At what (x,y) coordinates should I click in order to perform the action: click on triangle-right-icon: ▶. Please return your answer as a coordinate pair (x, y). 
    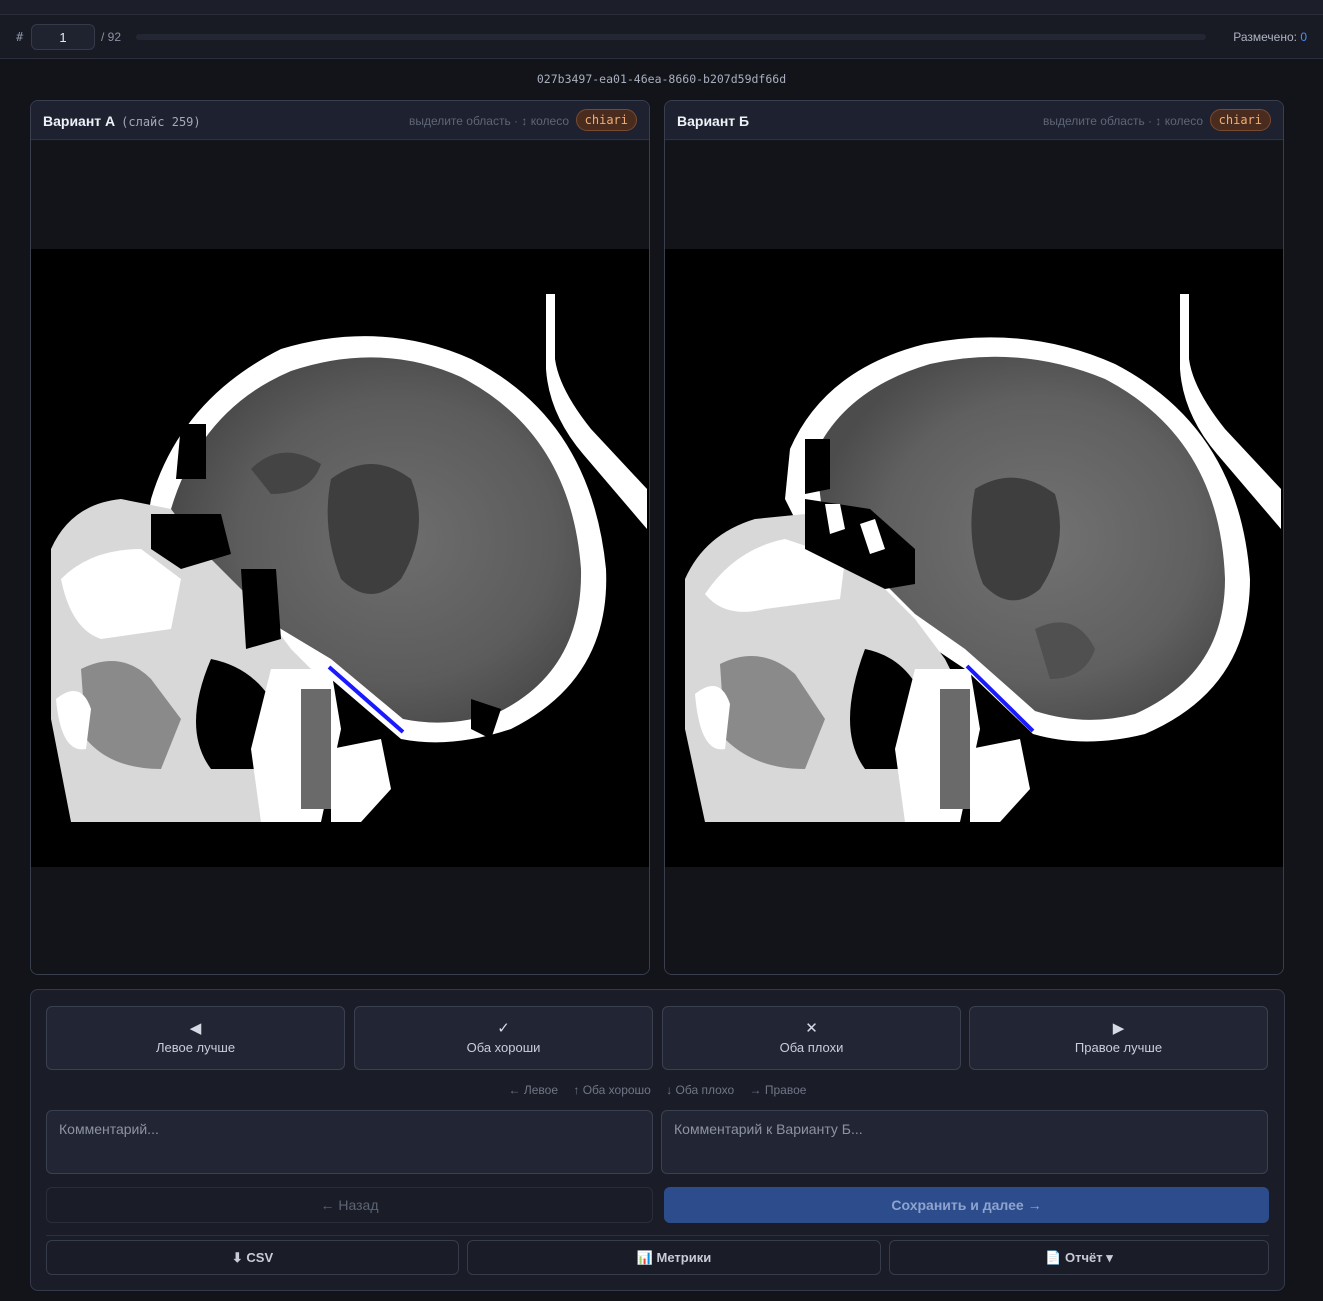
    Looking at the image, I should click on (1118, 1028).